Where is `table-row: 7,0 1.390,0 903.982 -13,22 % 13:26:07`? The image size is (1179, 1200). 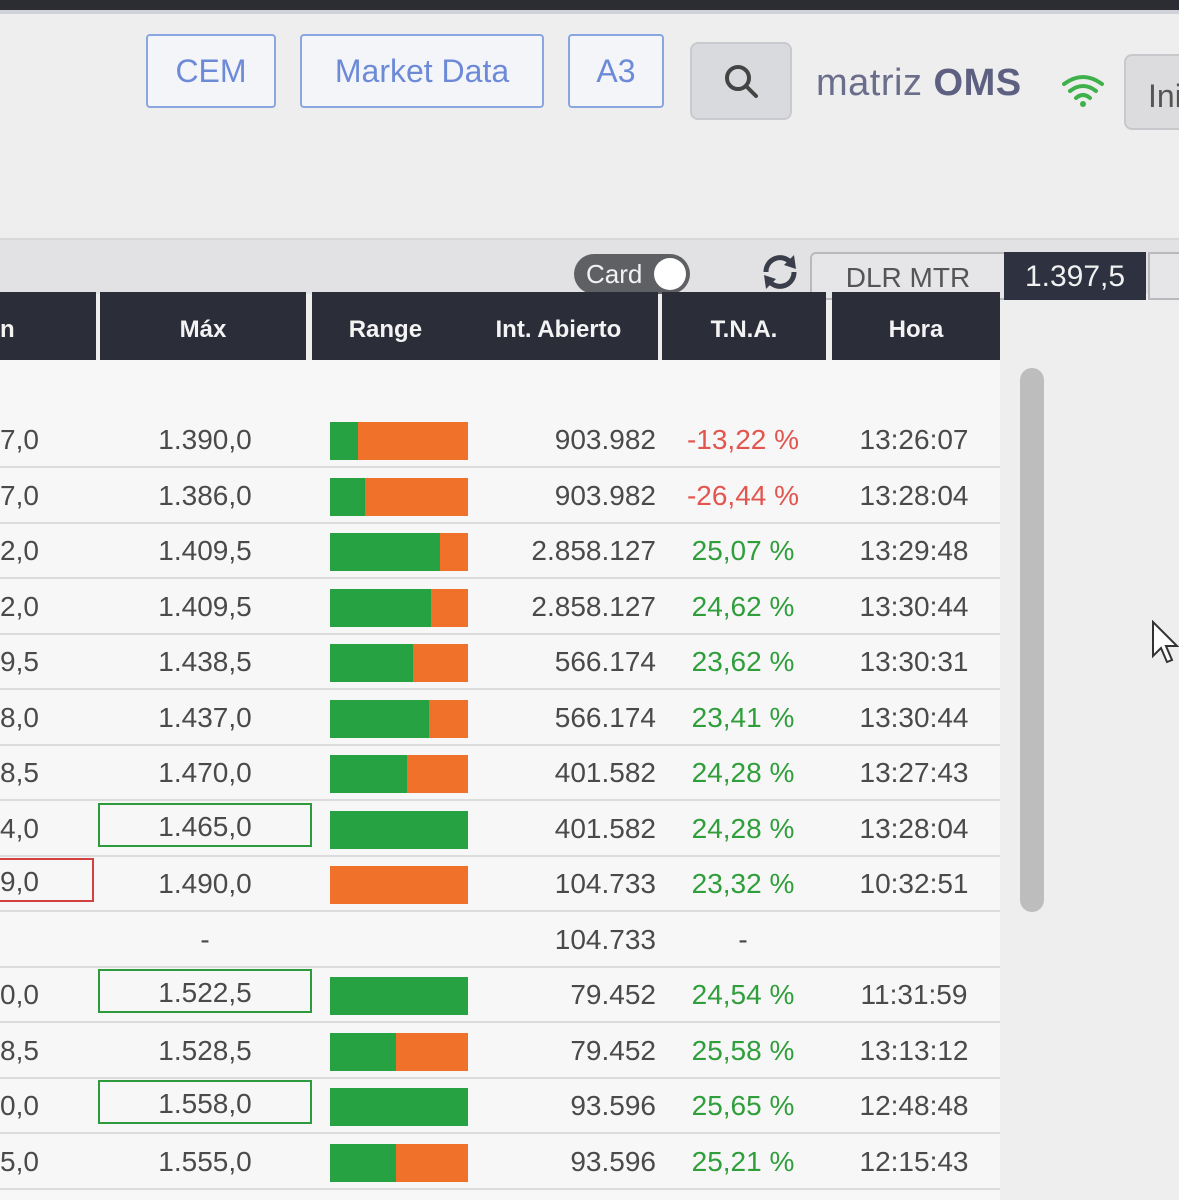
table-row: 7,0 1.390,0 903.982 -13,22 % 13:26:07 is located at coordinates (500, 440).